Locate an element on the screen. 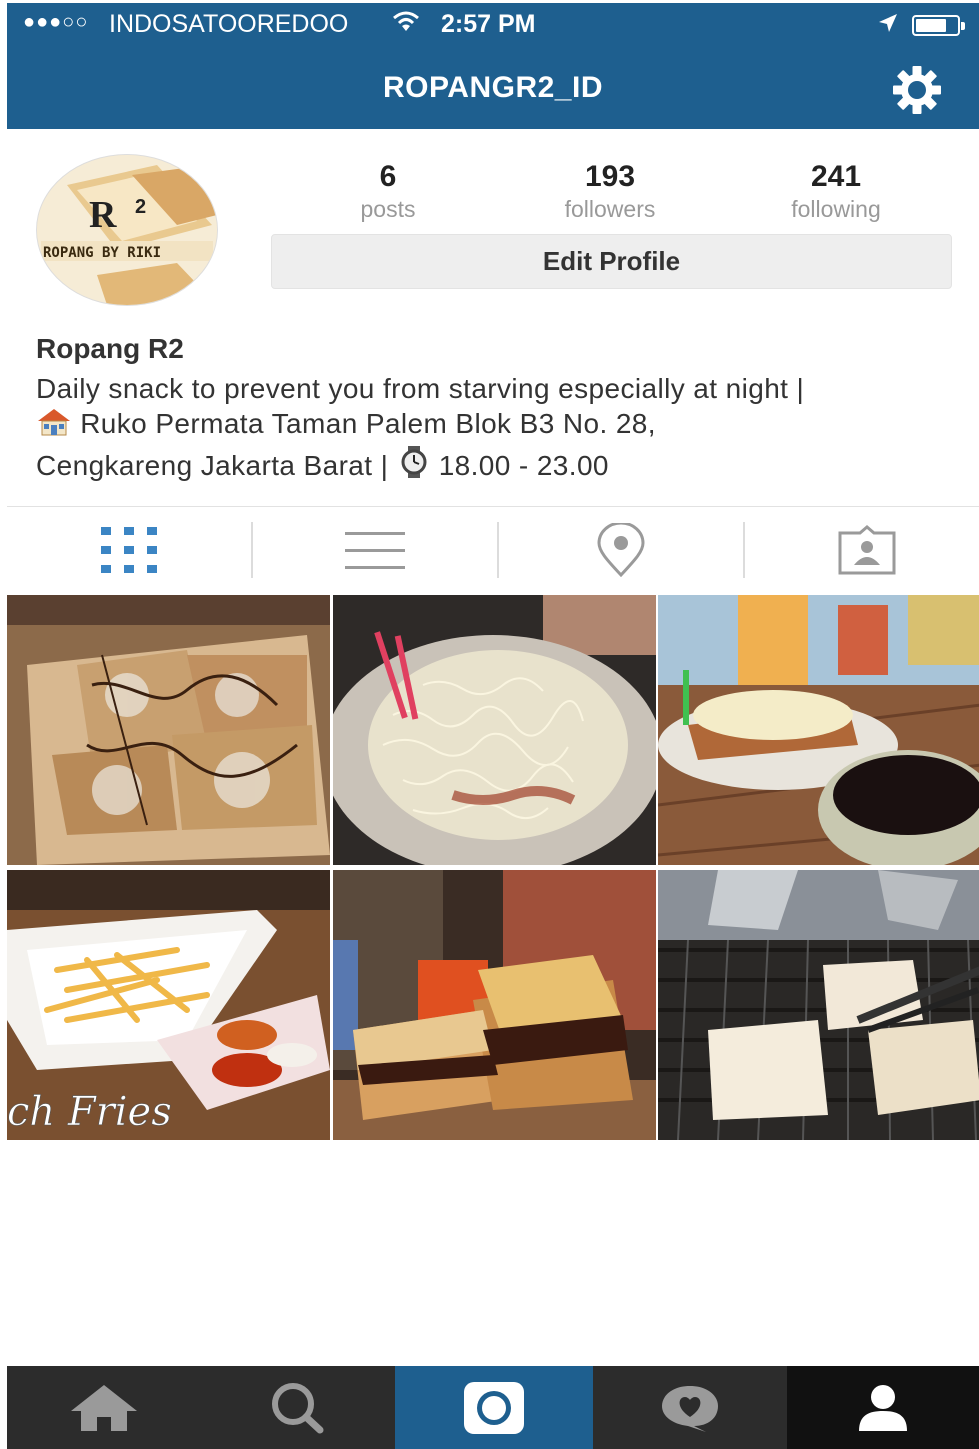 Image resolution: width=979 pixels, height=1449 pixels. app-header: ●●●○○ INDOSATOOREDOO 2:57 PM ROPANGR2_ID is located at coordinates (493, 66).